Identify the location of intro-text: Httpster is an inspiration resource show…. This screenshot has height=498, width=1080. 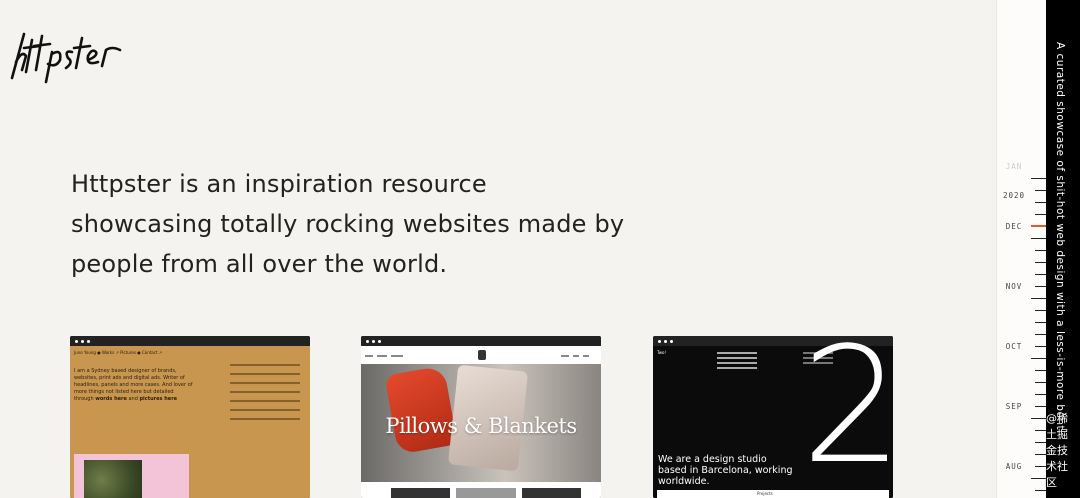
(348, 224).